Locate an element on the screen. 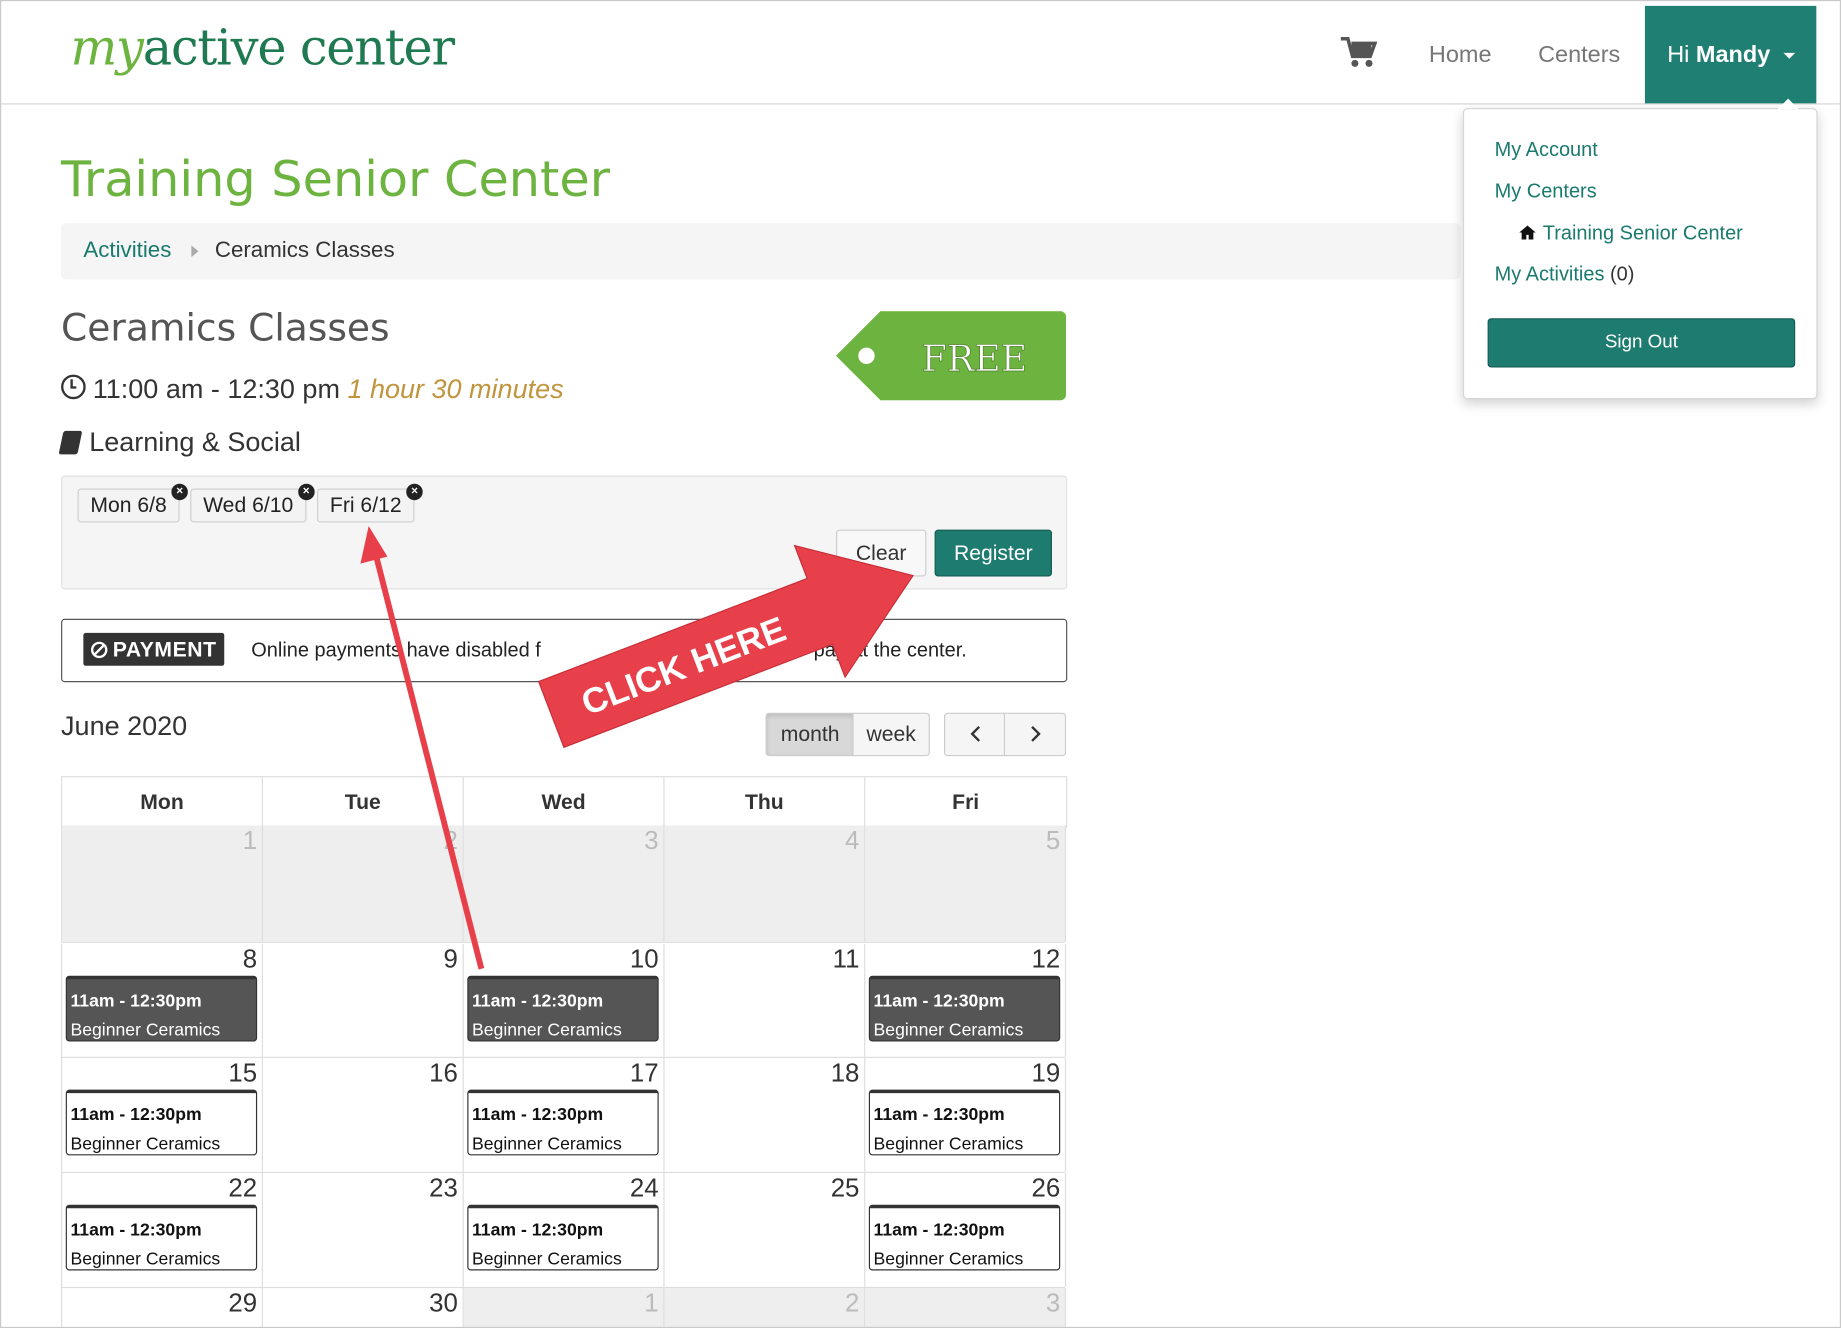  menu-my-account: My Account is located at coordinates (1546, 150).